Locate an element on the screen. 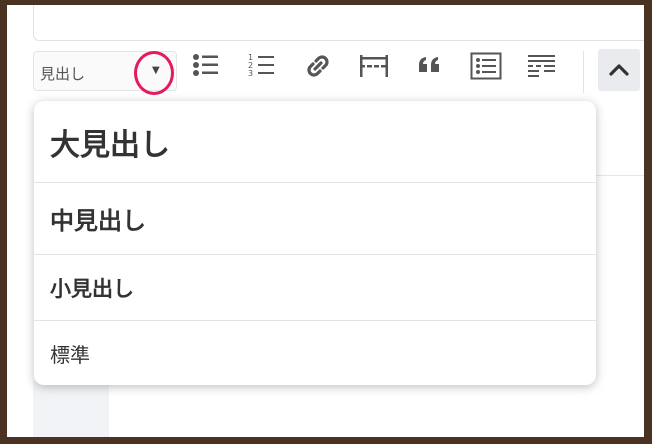  option-normal: 標準 is located at coordinates (315, 353).